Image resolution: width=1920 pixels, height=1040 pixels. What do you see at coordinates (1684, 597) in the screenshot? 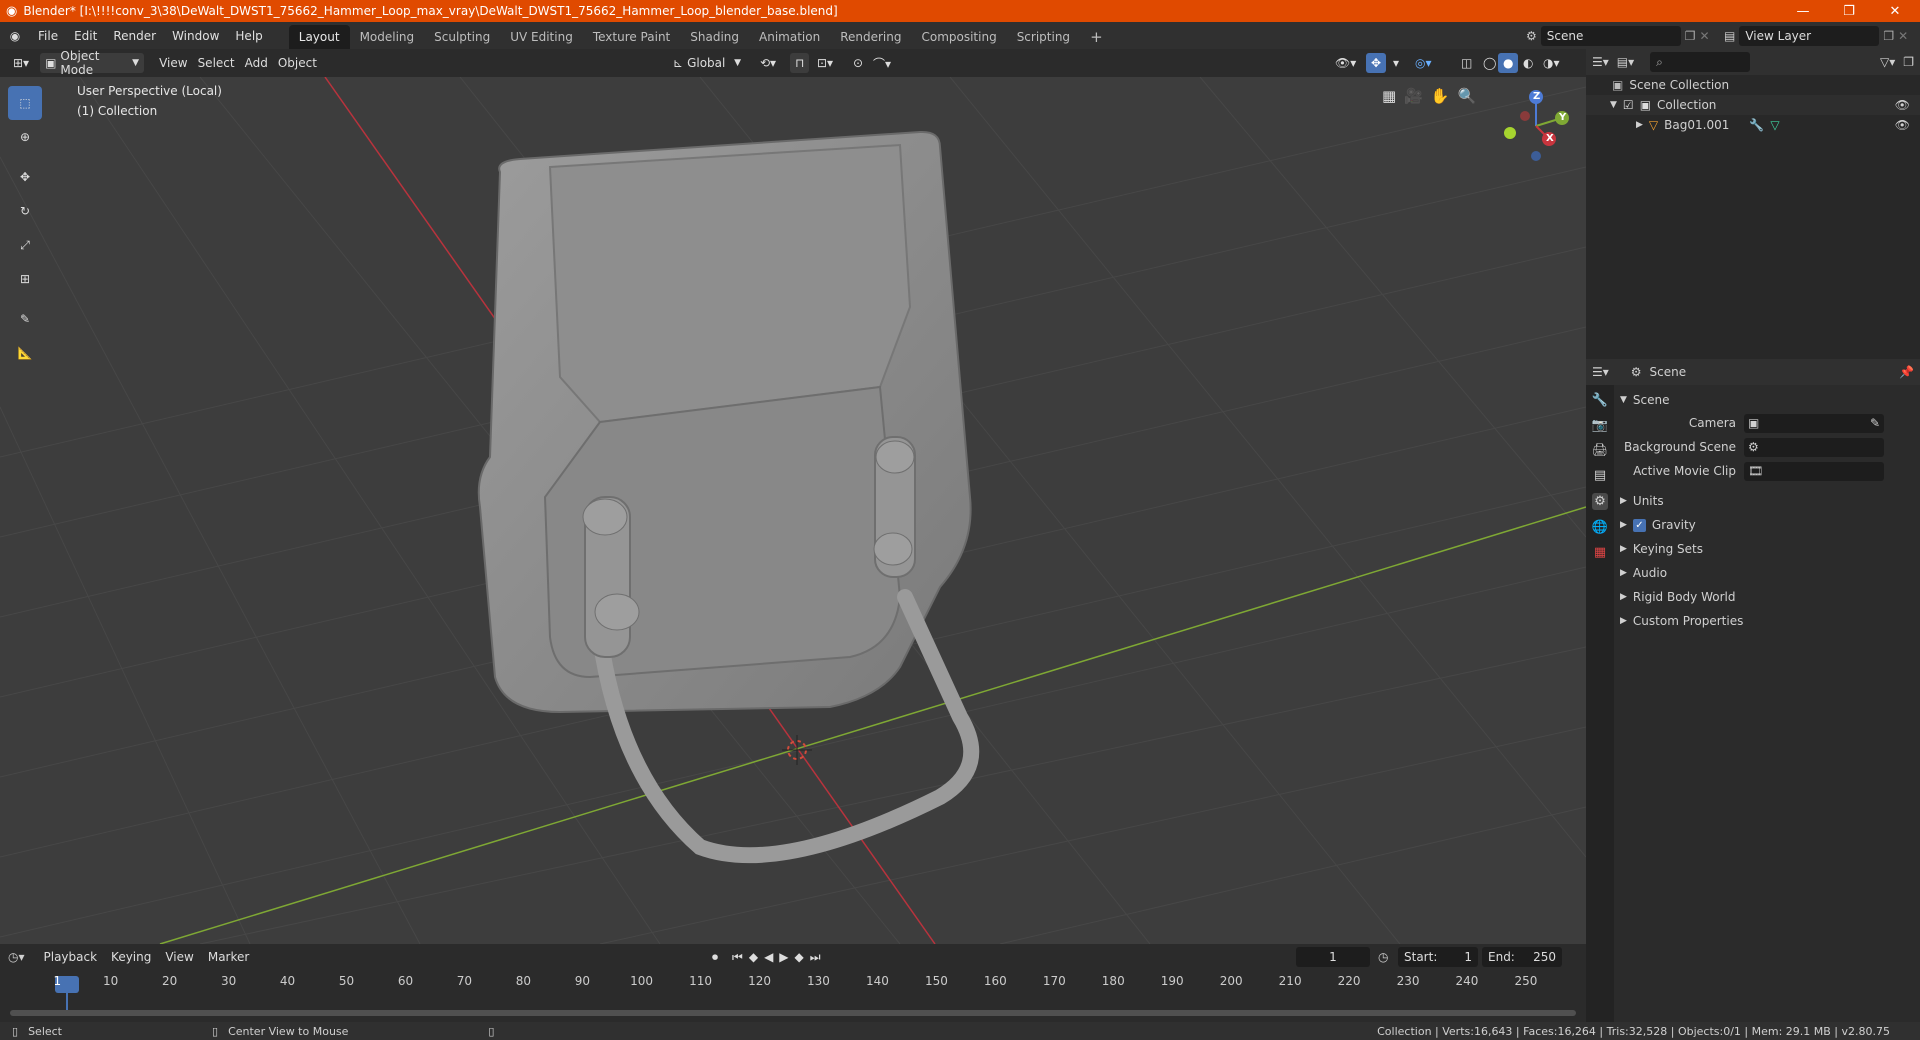
I see `rigid-body-world-subpanel: Rigid Body World` at bounding box center [1684, 597].